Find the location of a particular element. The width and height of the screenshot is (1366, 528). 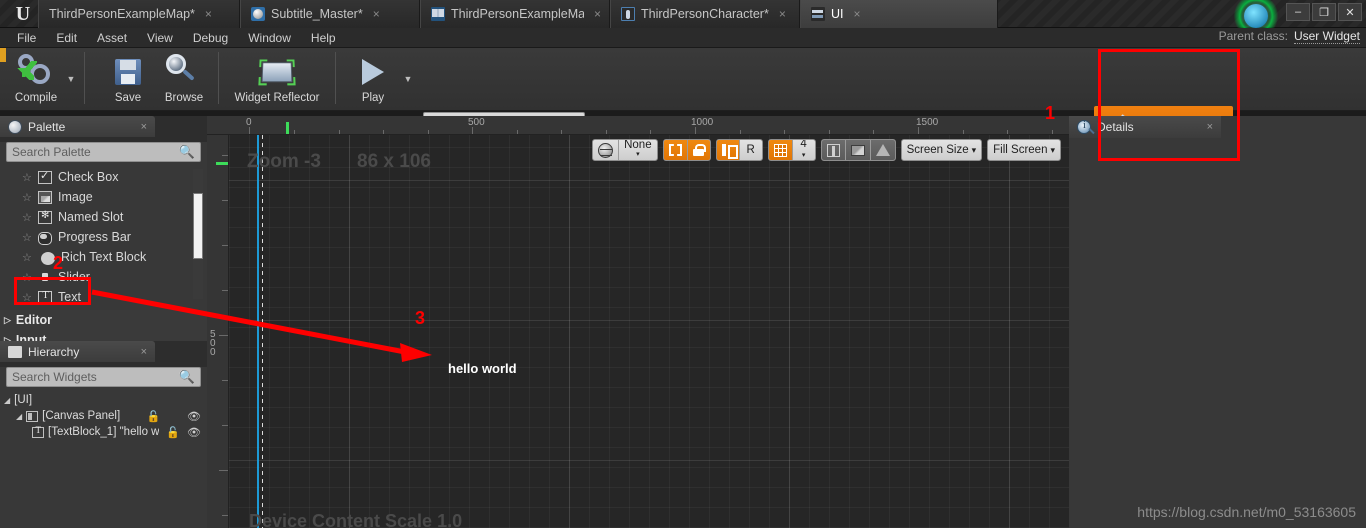

menu-asset: Asset is located at coordinates (112, 38).